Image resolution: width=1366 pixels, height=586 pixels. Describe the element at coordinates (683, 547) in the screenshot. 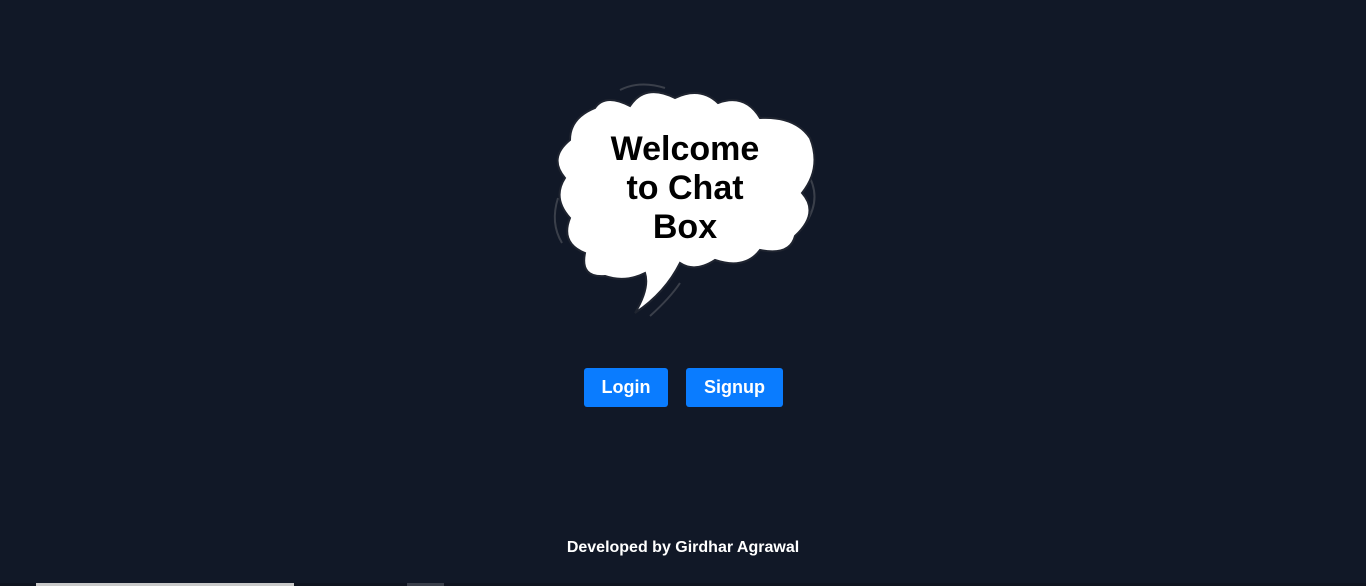

I see `footer-credit: Developed by Girdhar Agrawal` at that location.